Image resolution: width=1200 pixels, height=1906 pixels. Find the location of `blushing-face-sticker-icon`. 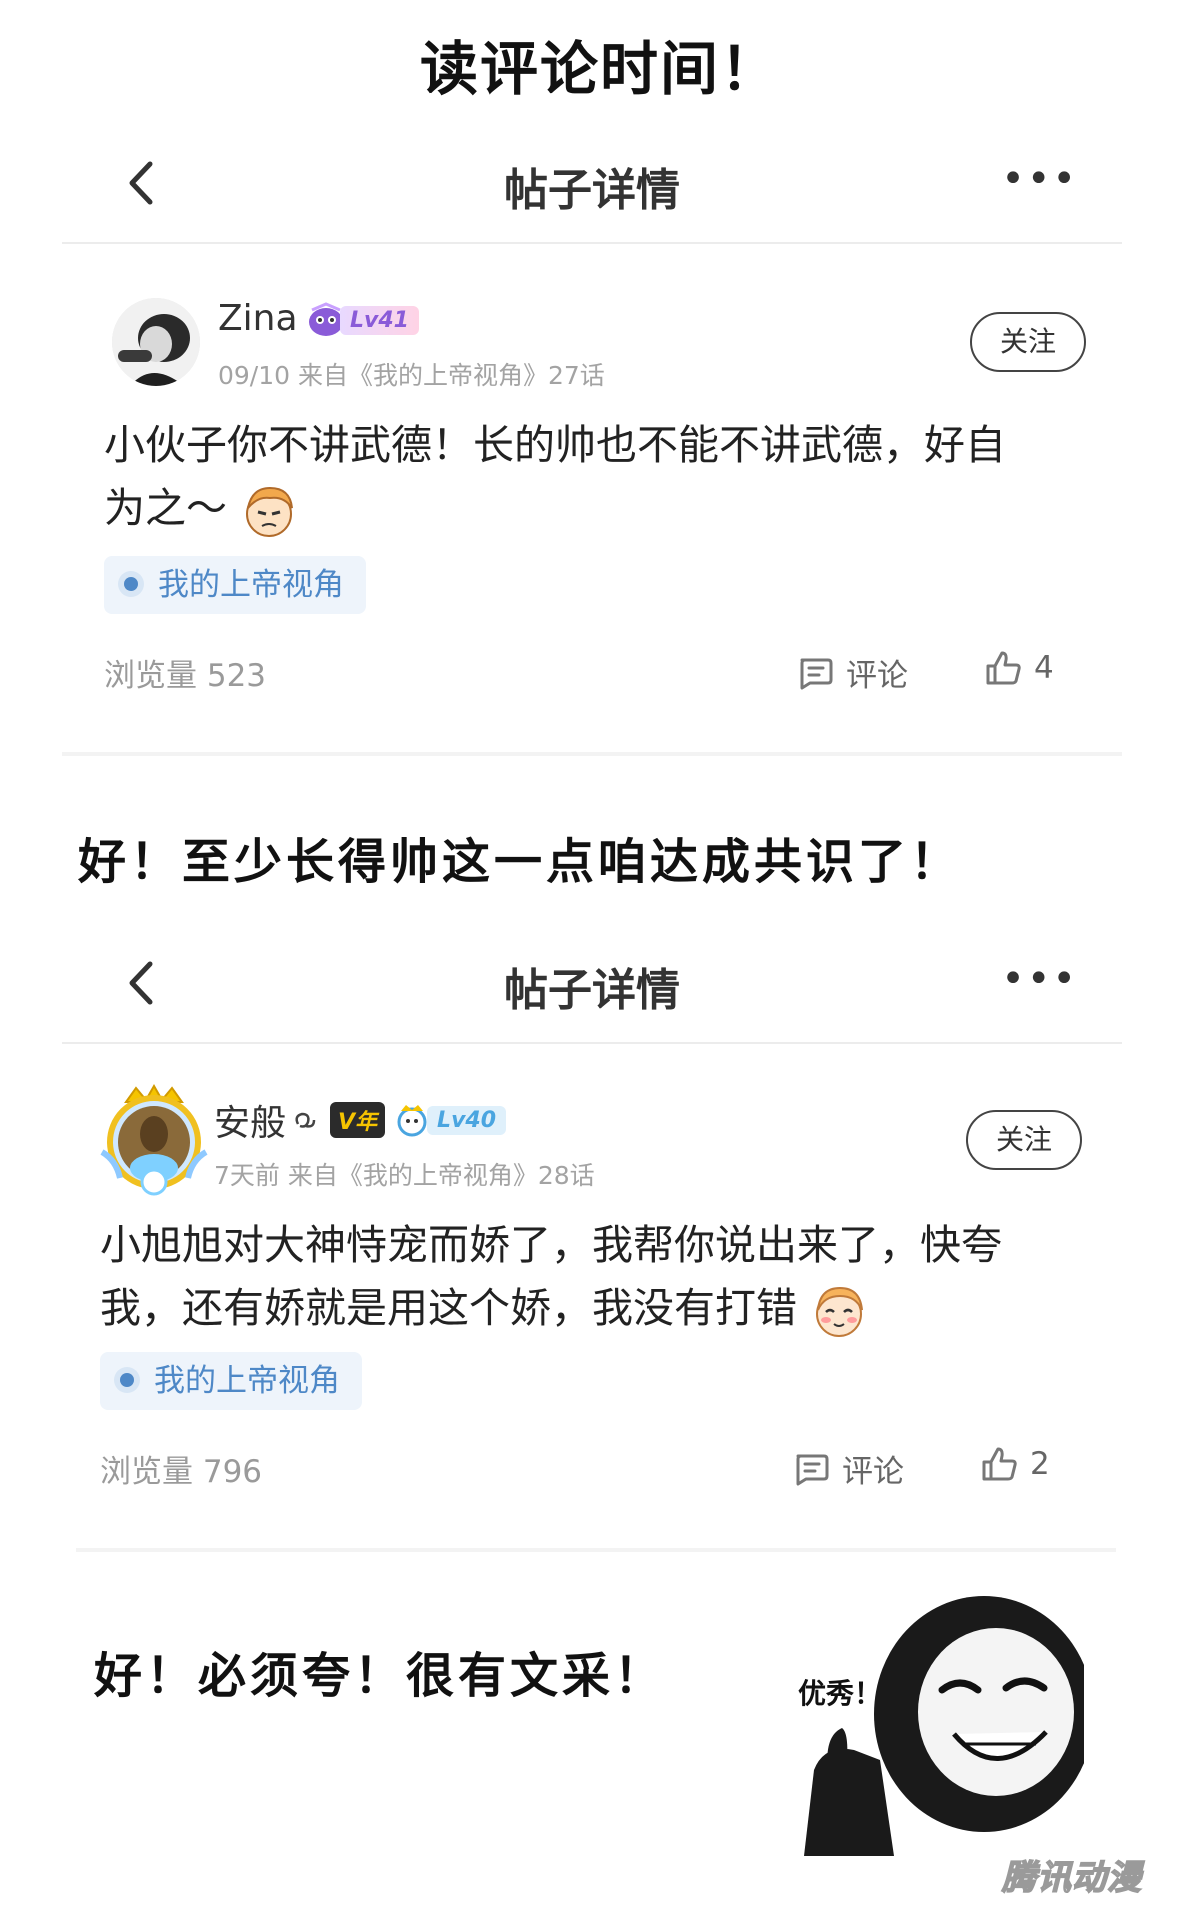

blushing-face-sticker-icon is located at coordinates (840, 1311).